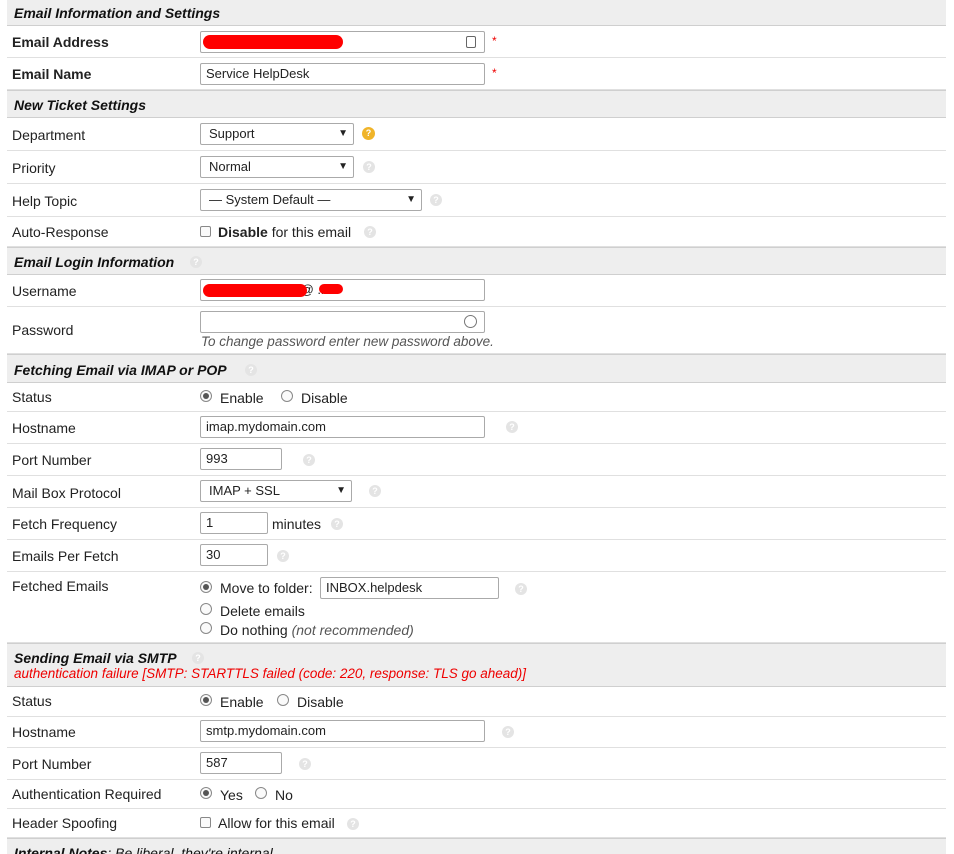 Image resolution: width=954 pixels, height=854 pixels. Describe the element at coordinates (206, 700) in the screenshot. I see `send-enable-radio` at that location.